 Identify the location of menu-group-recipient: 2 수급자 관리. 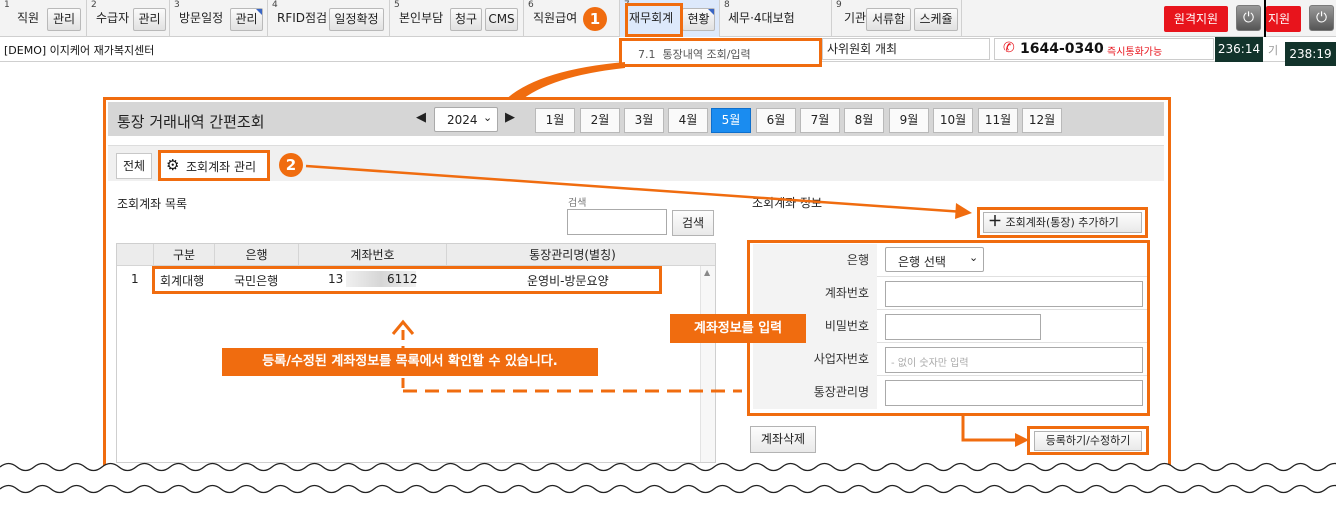
(128, 18).